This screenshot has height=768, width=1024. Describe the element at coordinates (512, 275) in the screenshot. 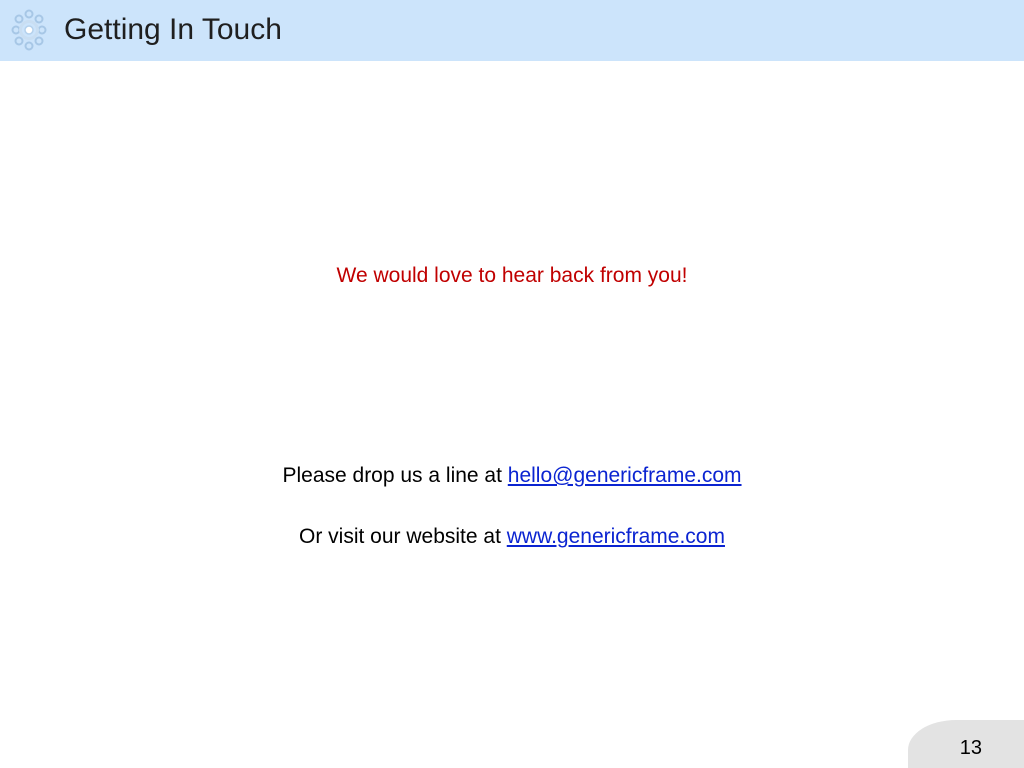

I see `tagline-text: We would love to hear back from you!` at that location.